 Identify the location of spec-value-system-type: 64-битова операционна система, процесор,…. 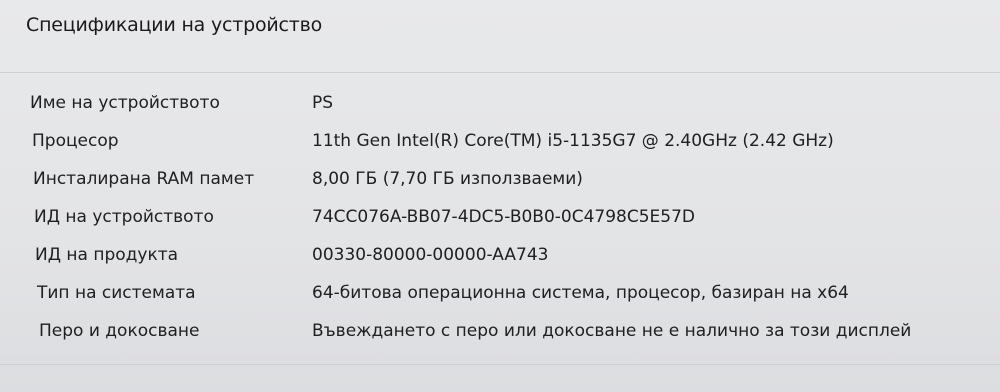
(580, 293).